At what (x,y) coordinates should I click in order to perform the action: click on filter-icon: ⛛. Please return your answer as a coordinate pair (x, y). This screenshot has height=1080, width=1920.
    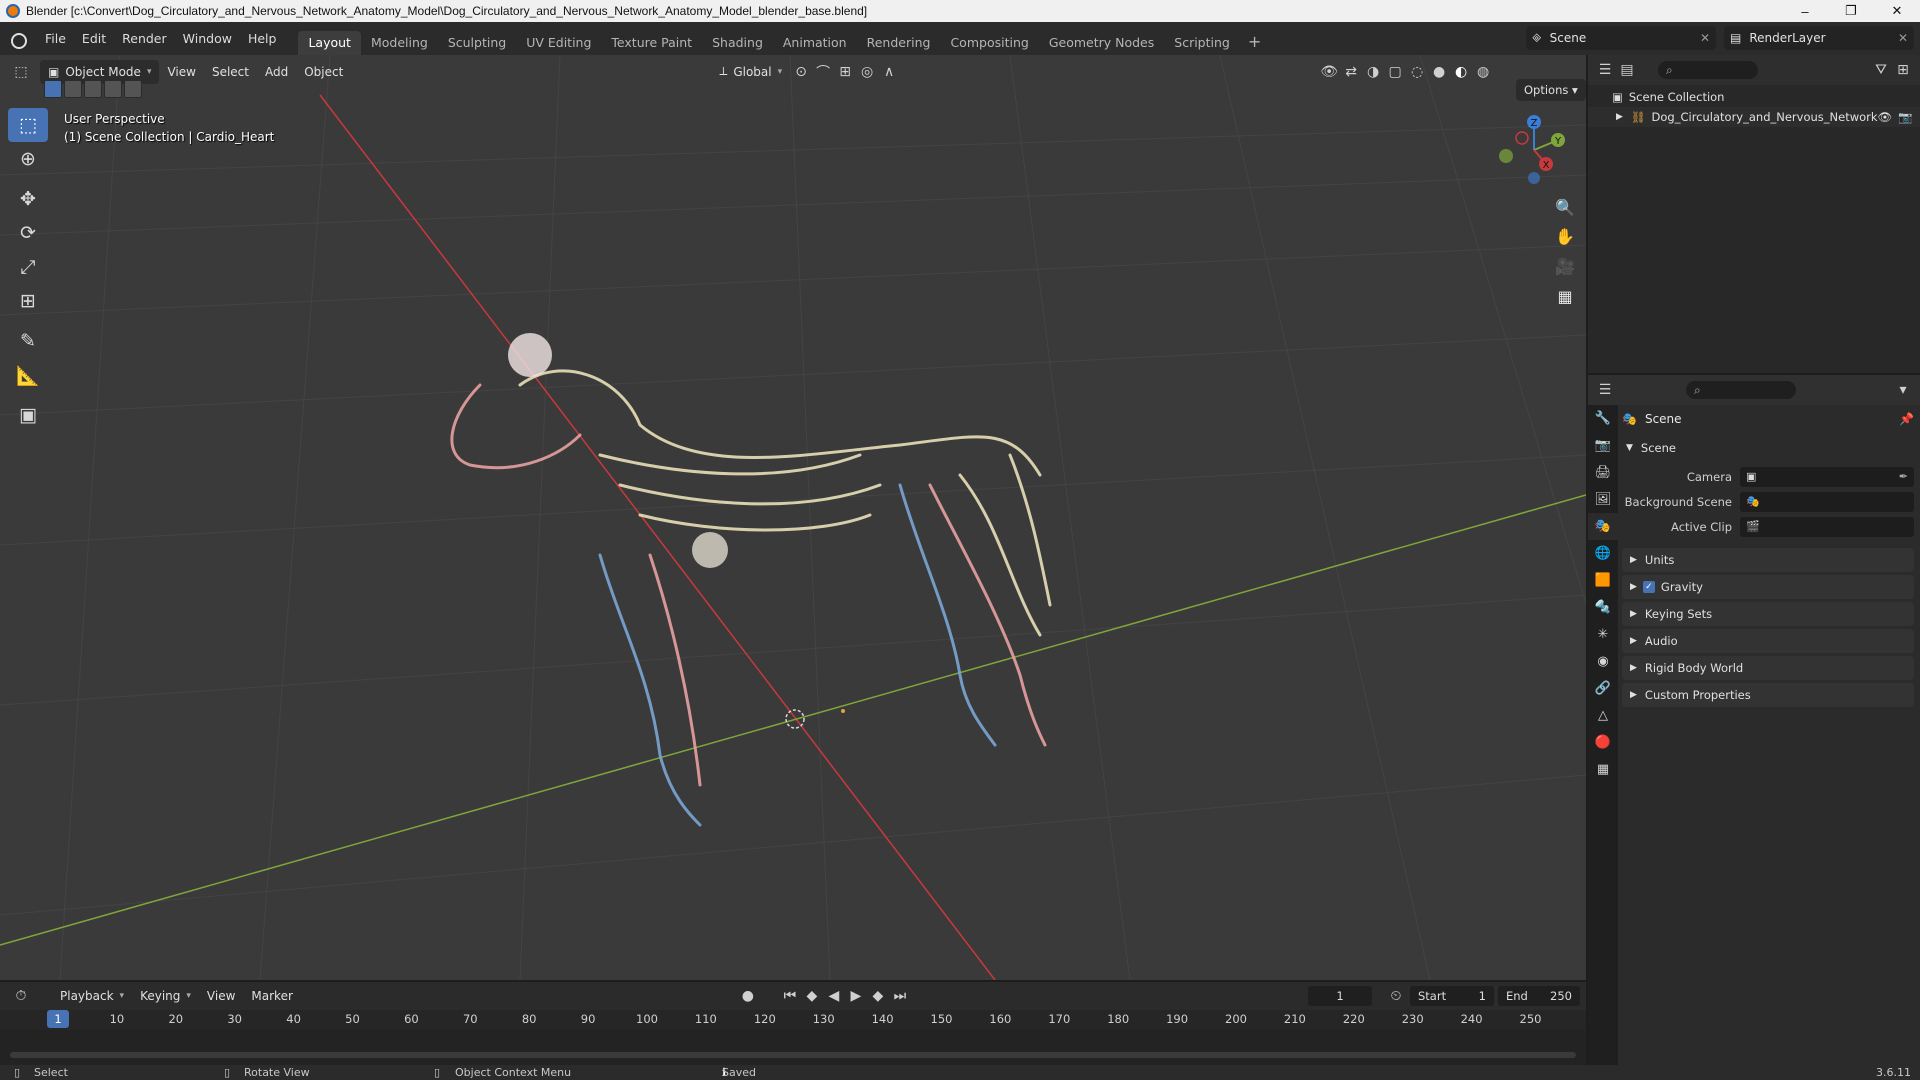
    Looking at the image, I should click on (1881, 70).